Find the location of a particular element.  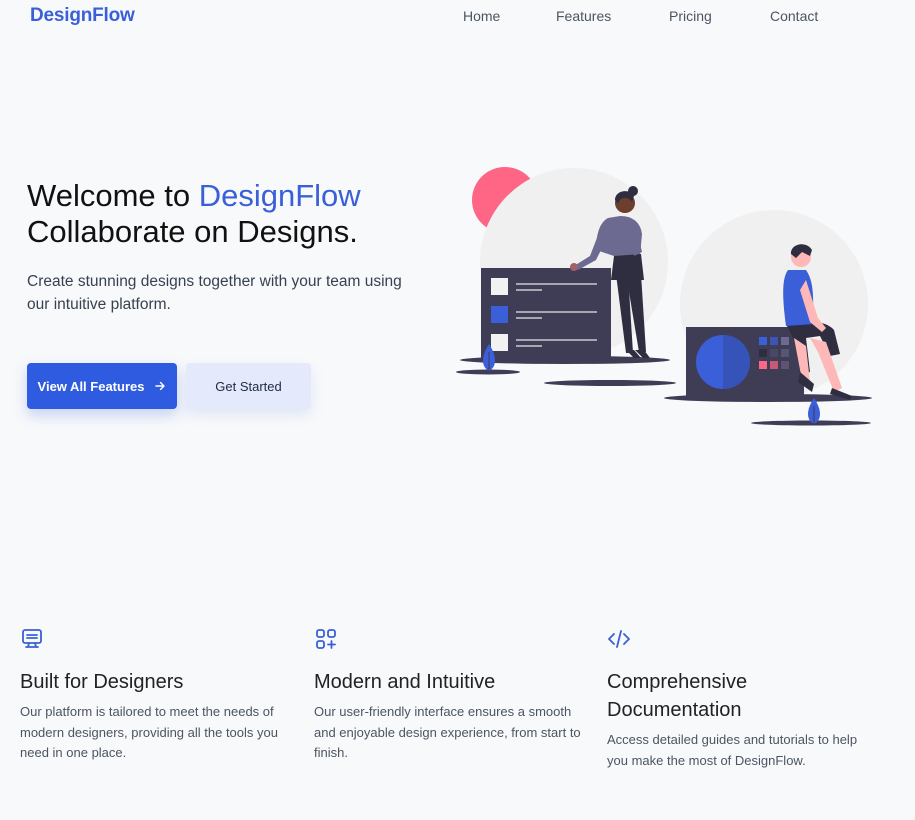

view-all-features-button: View All Features is located at coordinates (102, 386).